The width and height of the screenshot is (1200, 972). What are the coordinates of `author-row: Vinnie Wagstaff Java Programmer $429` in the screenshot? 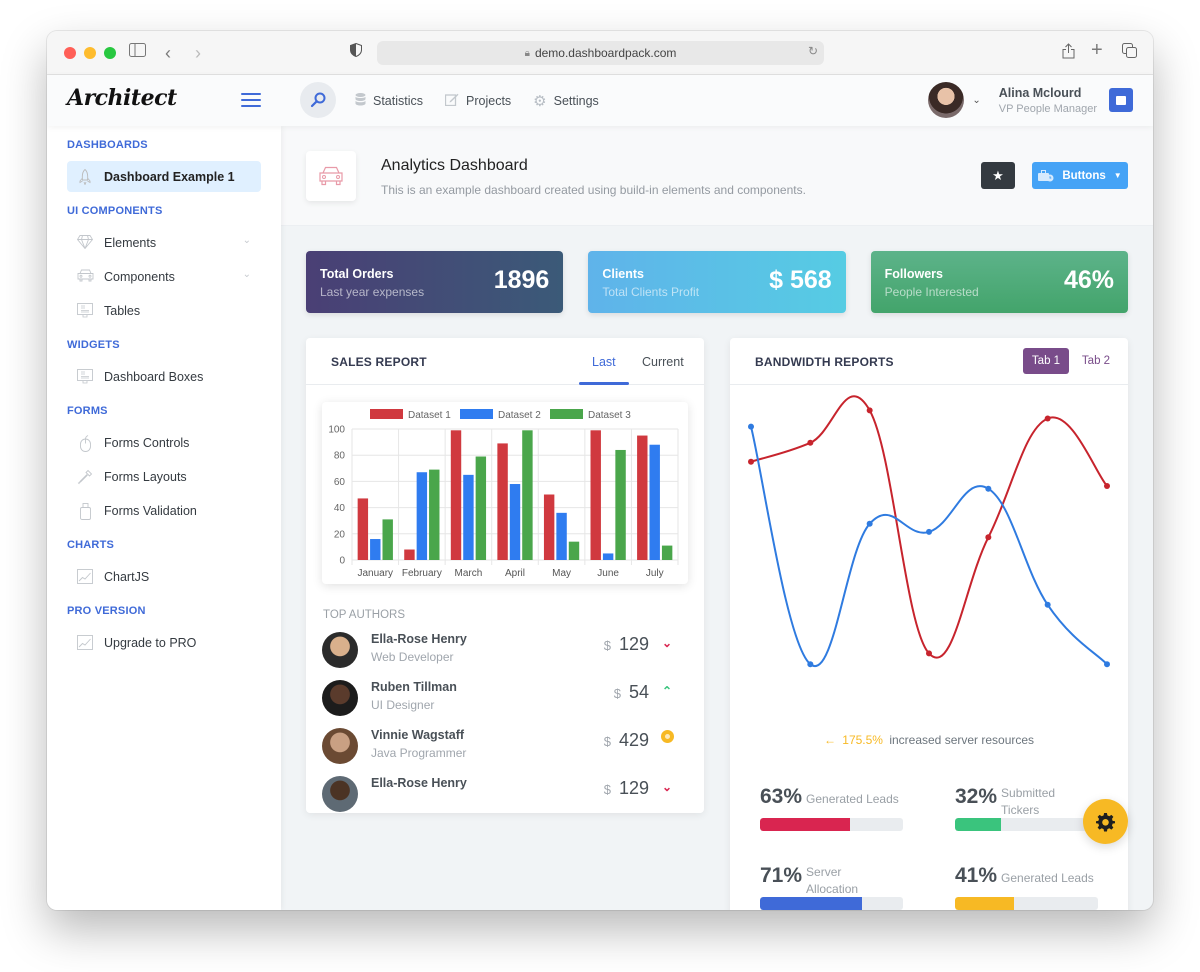 It's located at (499, 746).